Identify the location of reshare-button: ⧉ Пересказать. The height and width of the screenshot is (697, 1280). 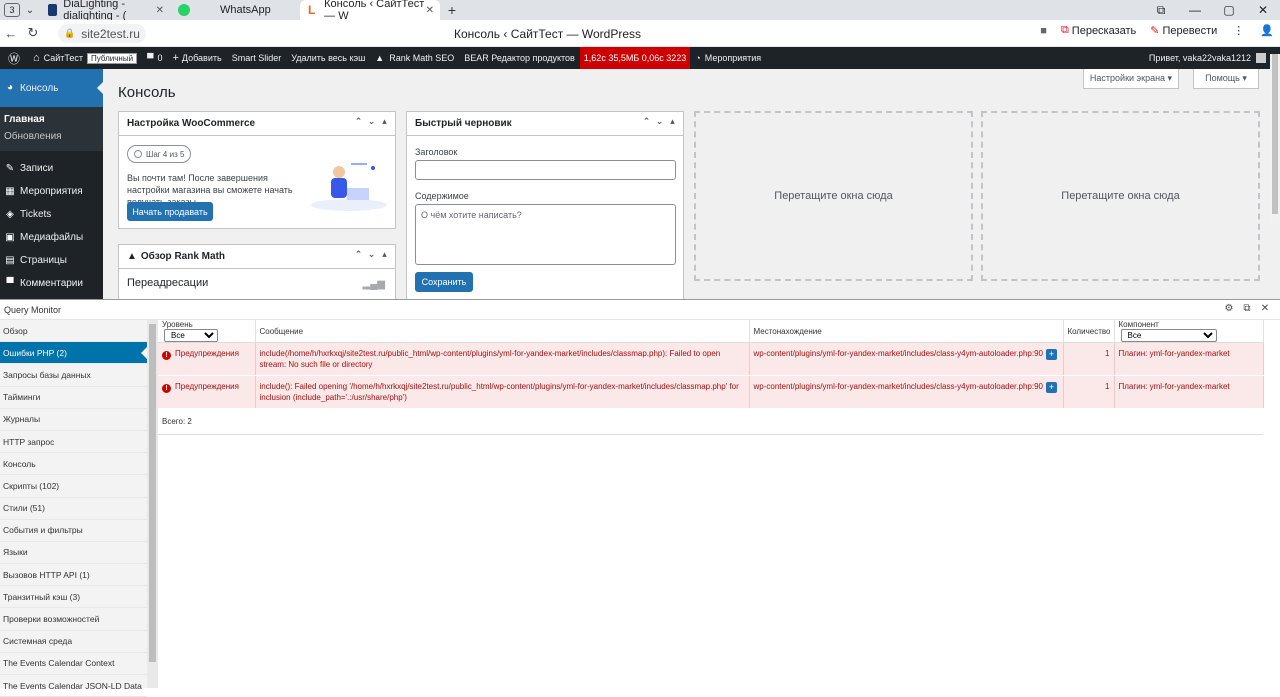
(1098, 30).